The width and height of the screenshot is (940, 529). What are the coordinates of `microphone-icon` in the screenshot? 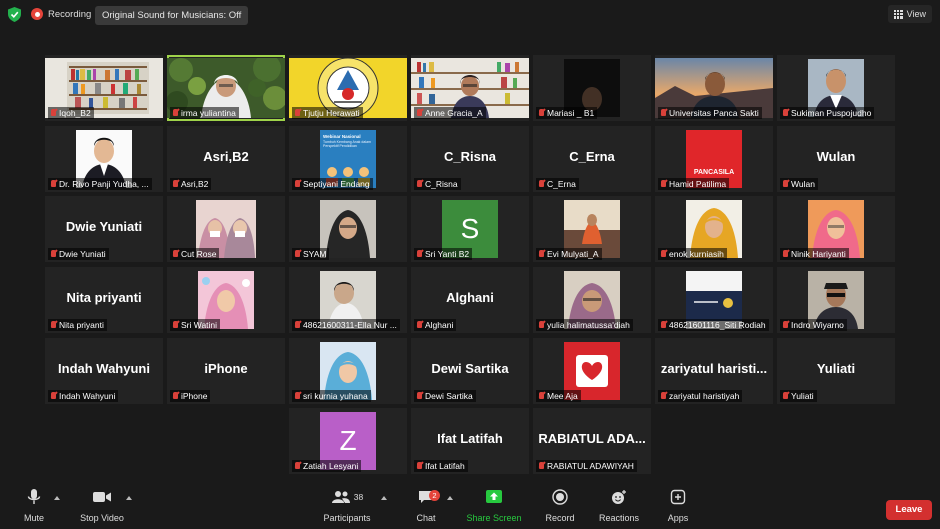 It's located at (34, 496).